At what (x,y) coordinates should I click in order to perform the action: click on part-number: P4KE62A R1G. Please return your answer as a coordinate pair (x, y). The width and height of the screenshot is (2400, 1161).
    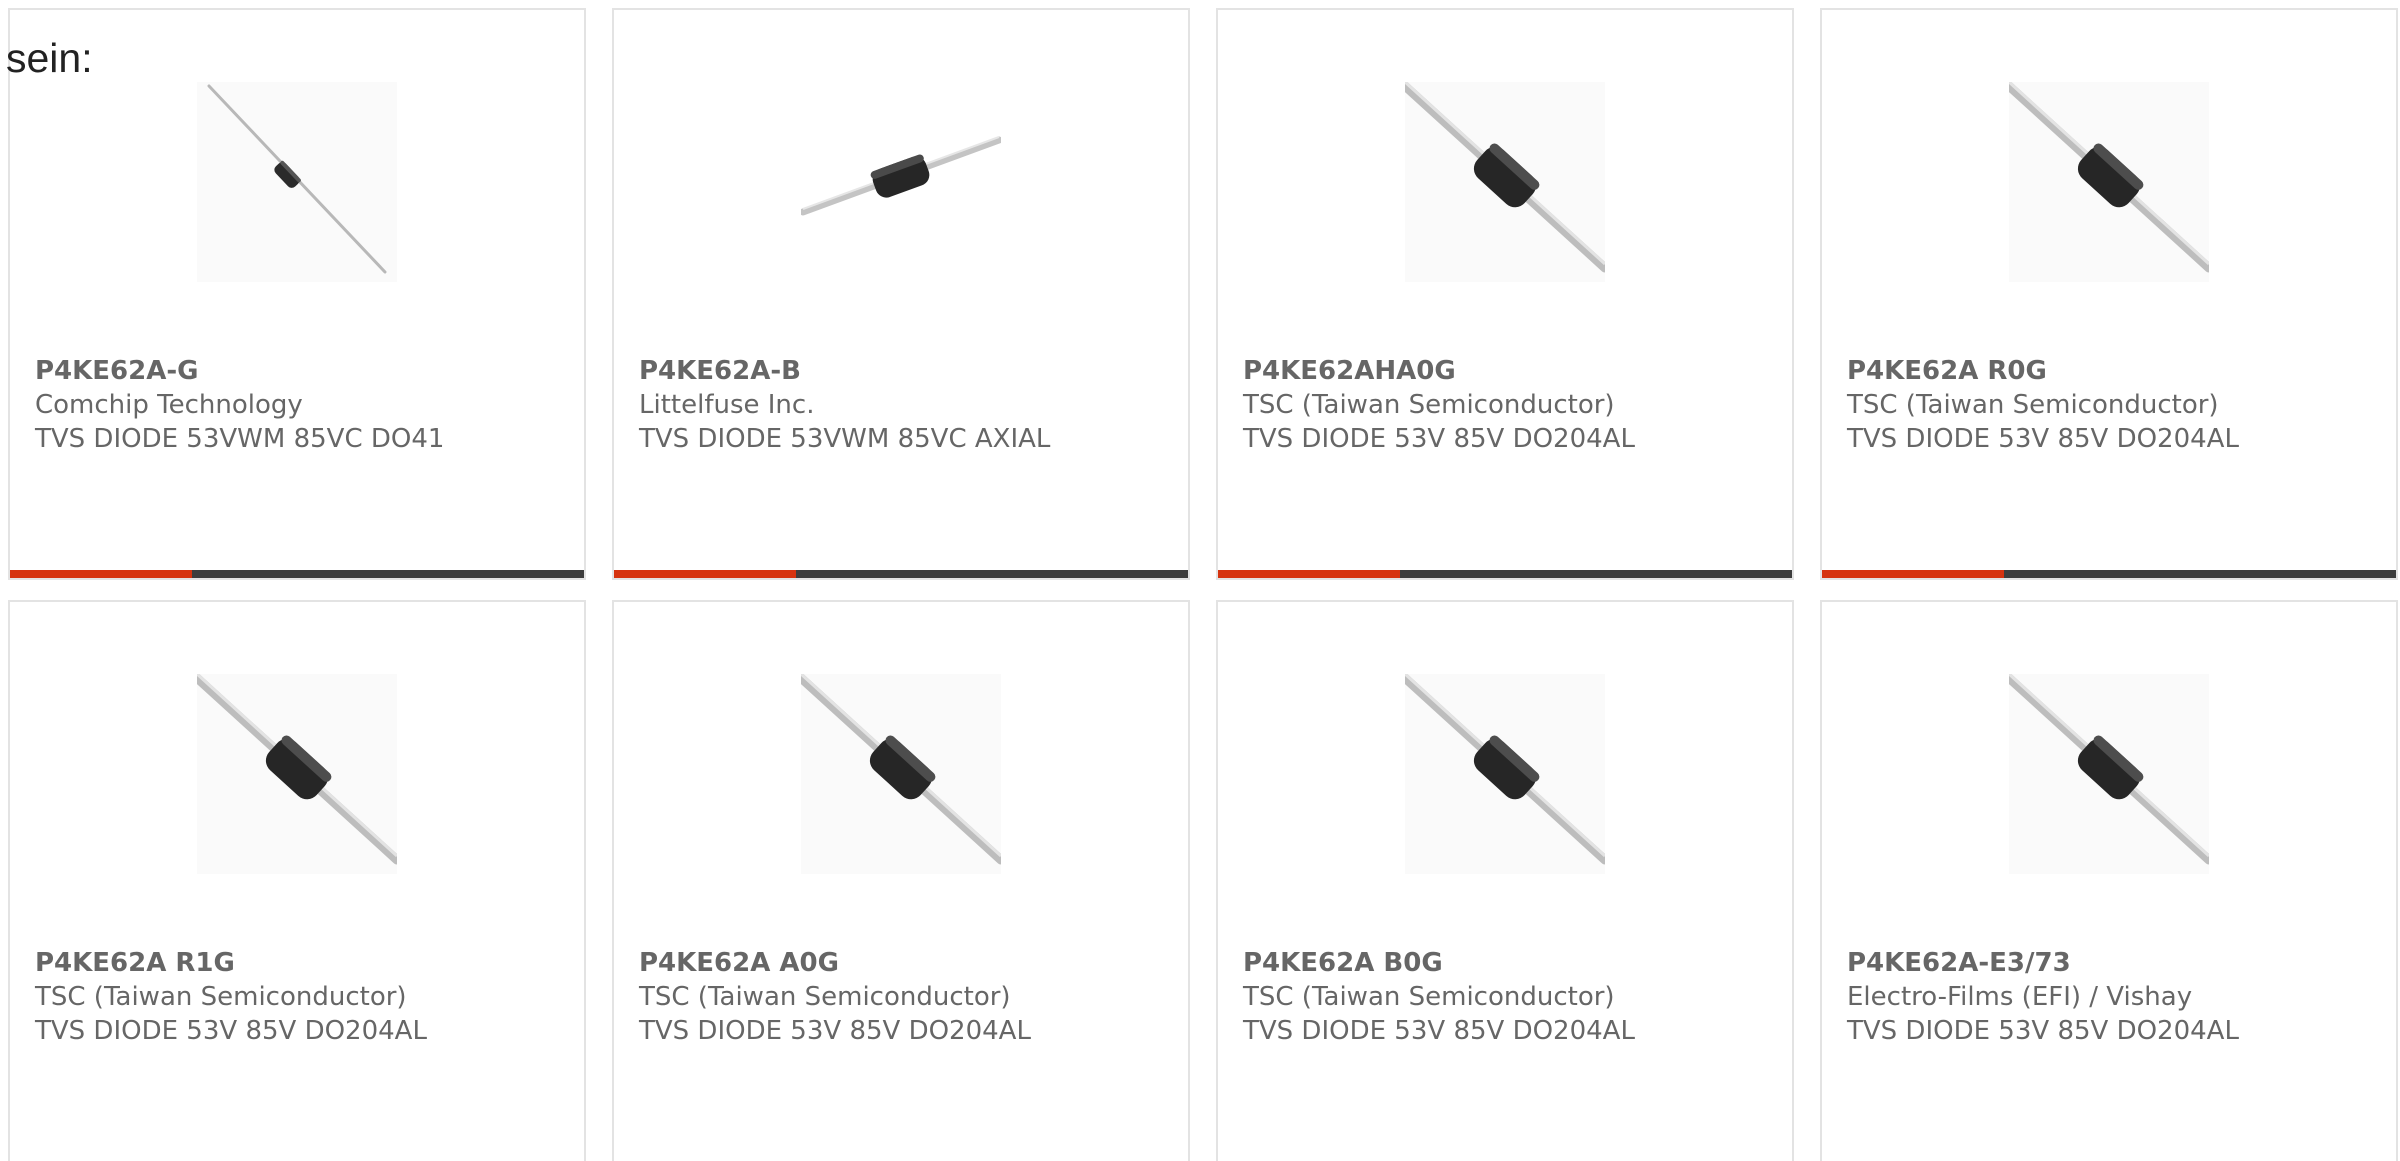
    Looking at the image, I should click on (304, 963).